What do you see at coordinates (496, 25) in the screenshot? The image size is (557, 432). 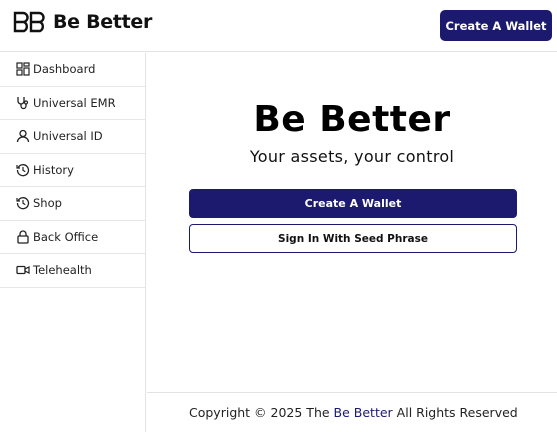 I see `header-create-wallet-button: Create A Wallet` at bounding box center [496, 25].